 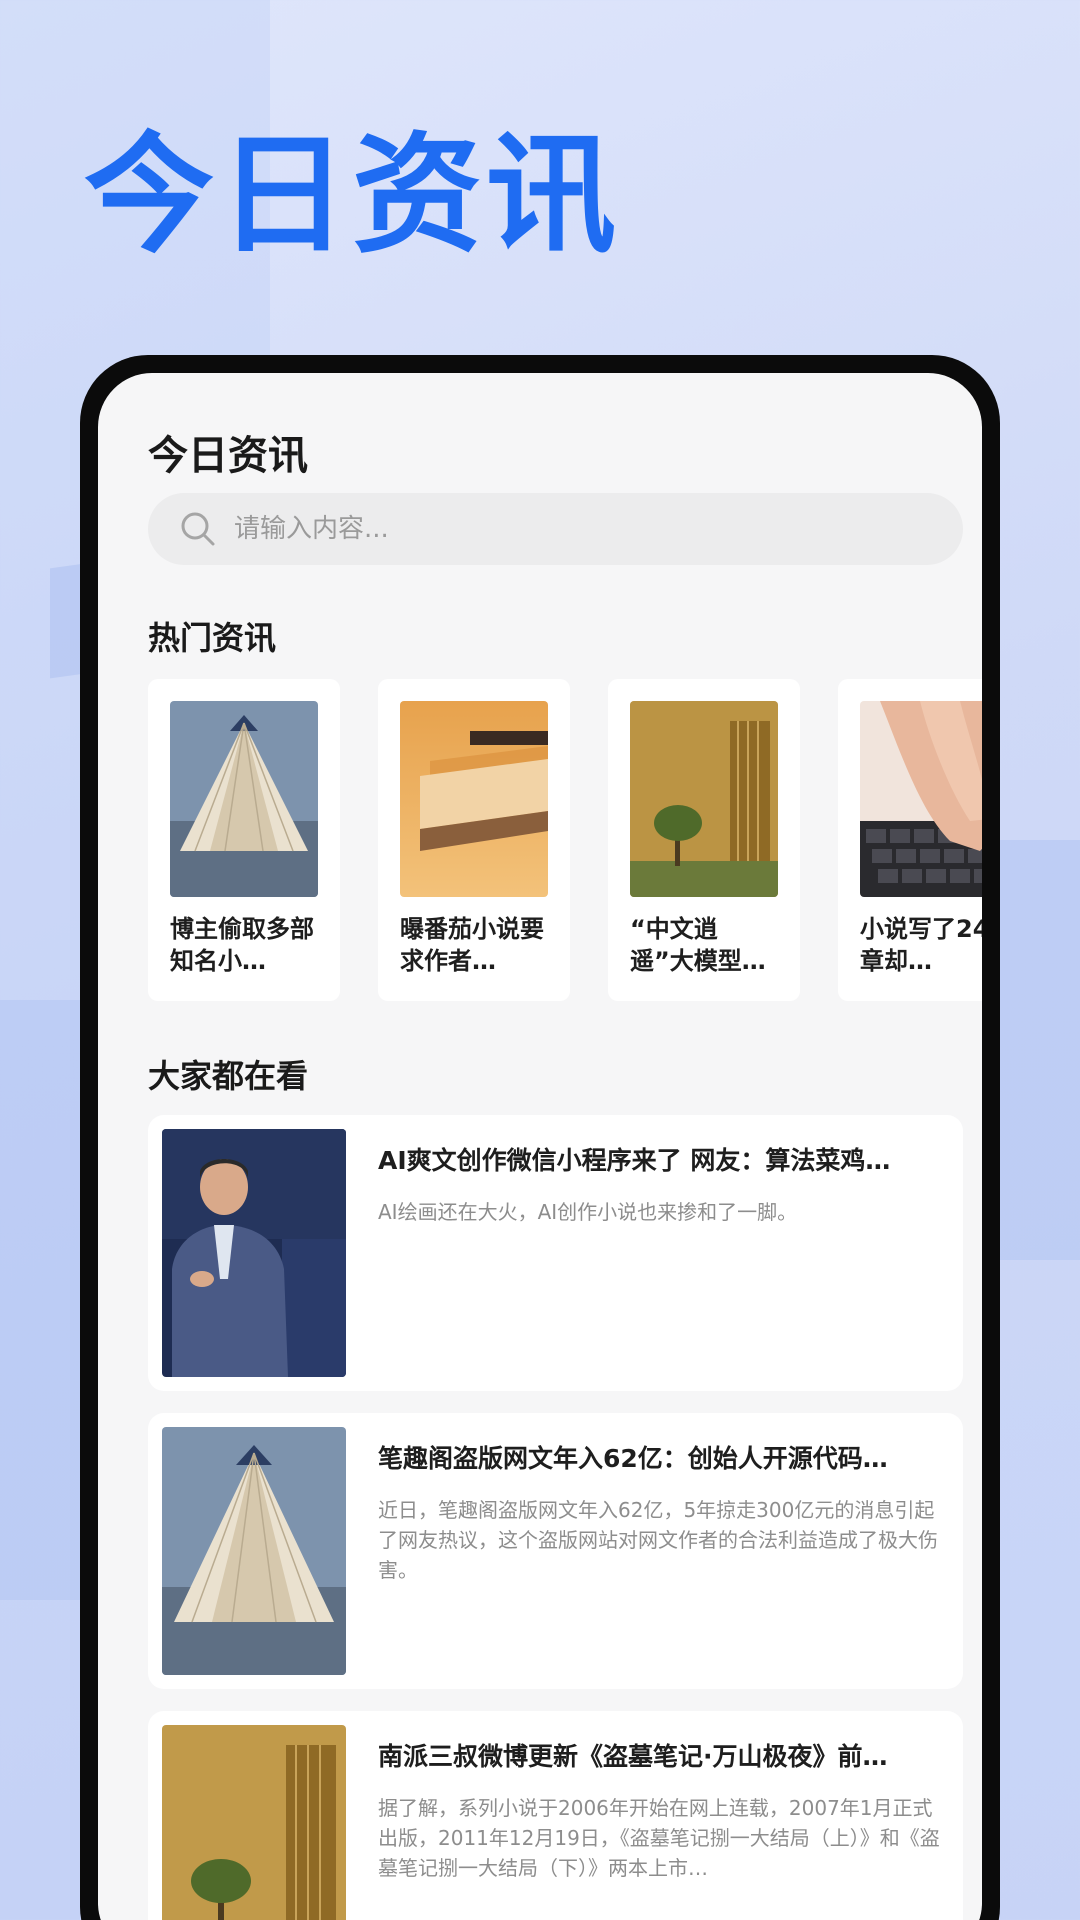 What do you see at coordinates (254, 1253) in the screenshot?
I see `speaker-photo` at bounding box center [254, 1253].